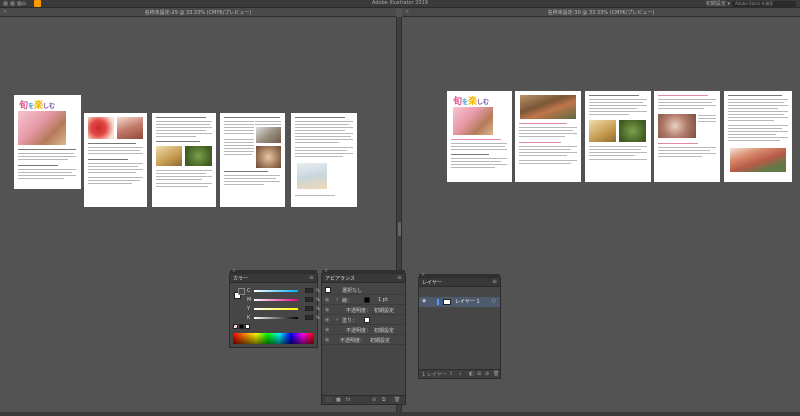 Image resolution: width=800 pixels, height=416 pixels. Describe the element at coordinates (309, 317) in the screenshot. I see `channel-k-input` at that location.